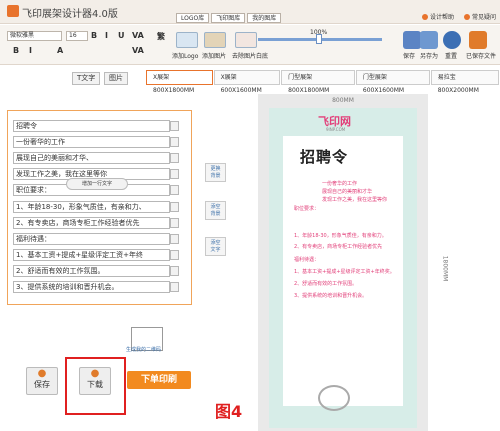 Image resolution: width=500 pixels, height=431 pixels. What do you see at coordinates (42, 373) in the screenshot?
I see `save-disk-icon: ●` at bounding box center [42, 373].